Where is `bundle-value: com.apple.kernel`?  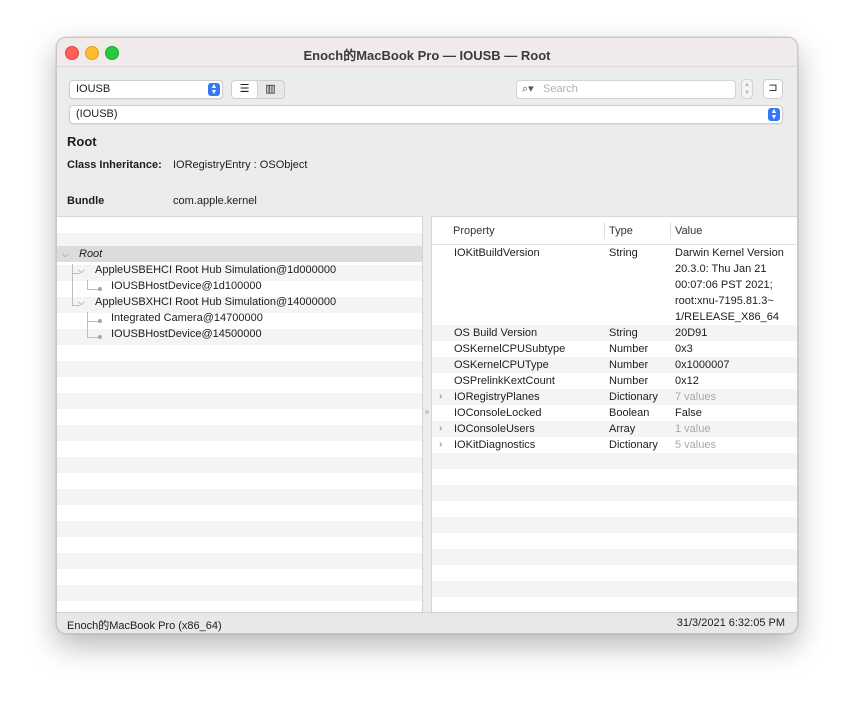
bundle-value: com.apple.kernel is located at coordinates (215, 201).